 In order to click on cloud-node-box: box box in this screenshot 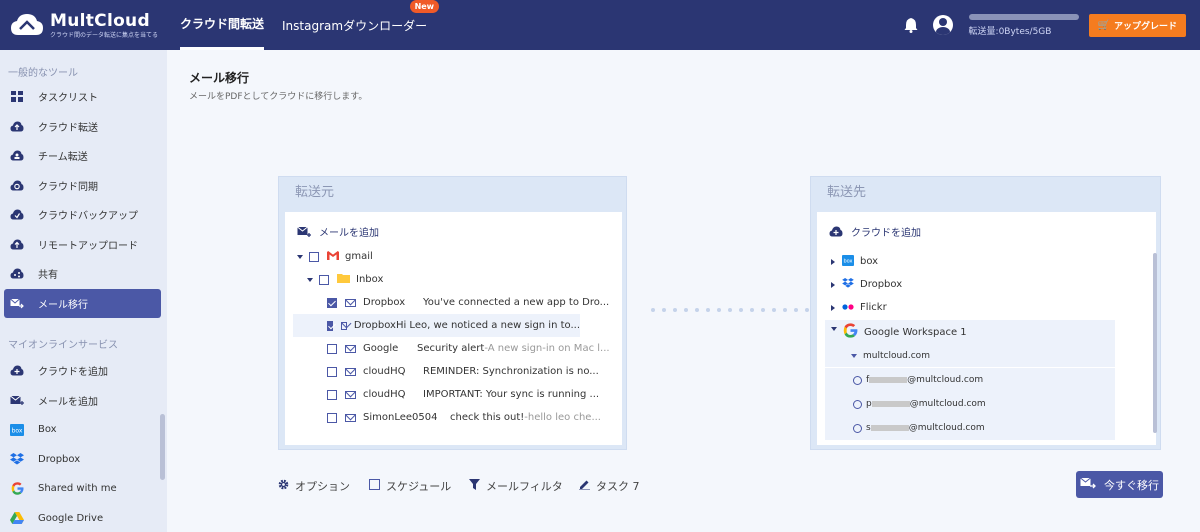, I will do `click(854, 261)`.